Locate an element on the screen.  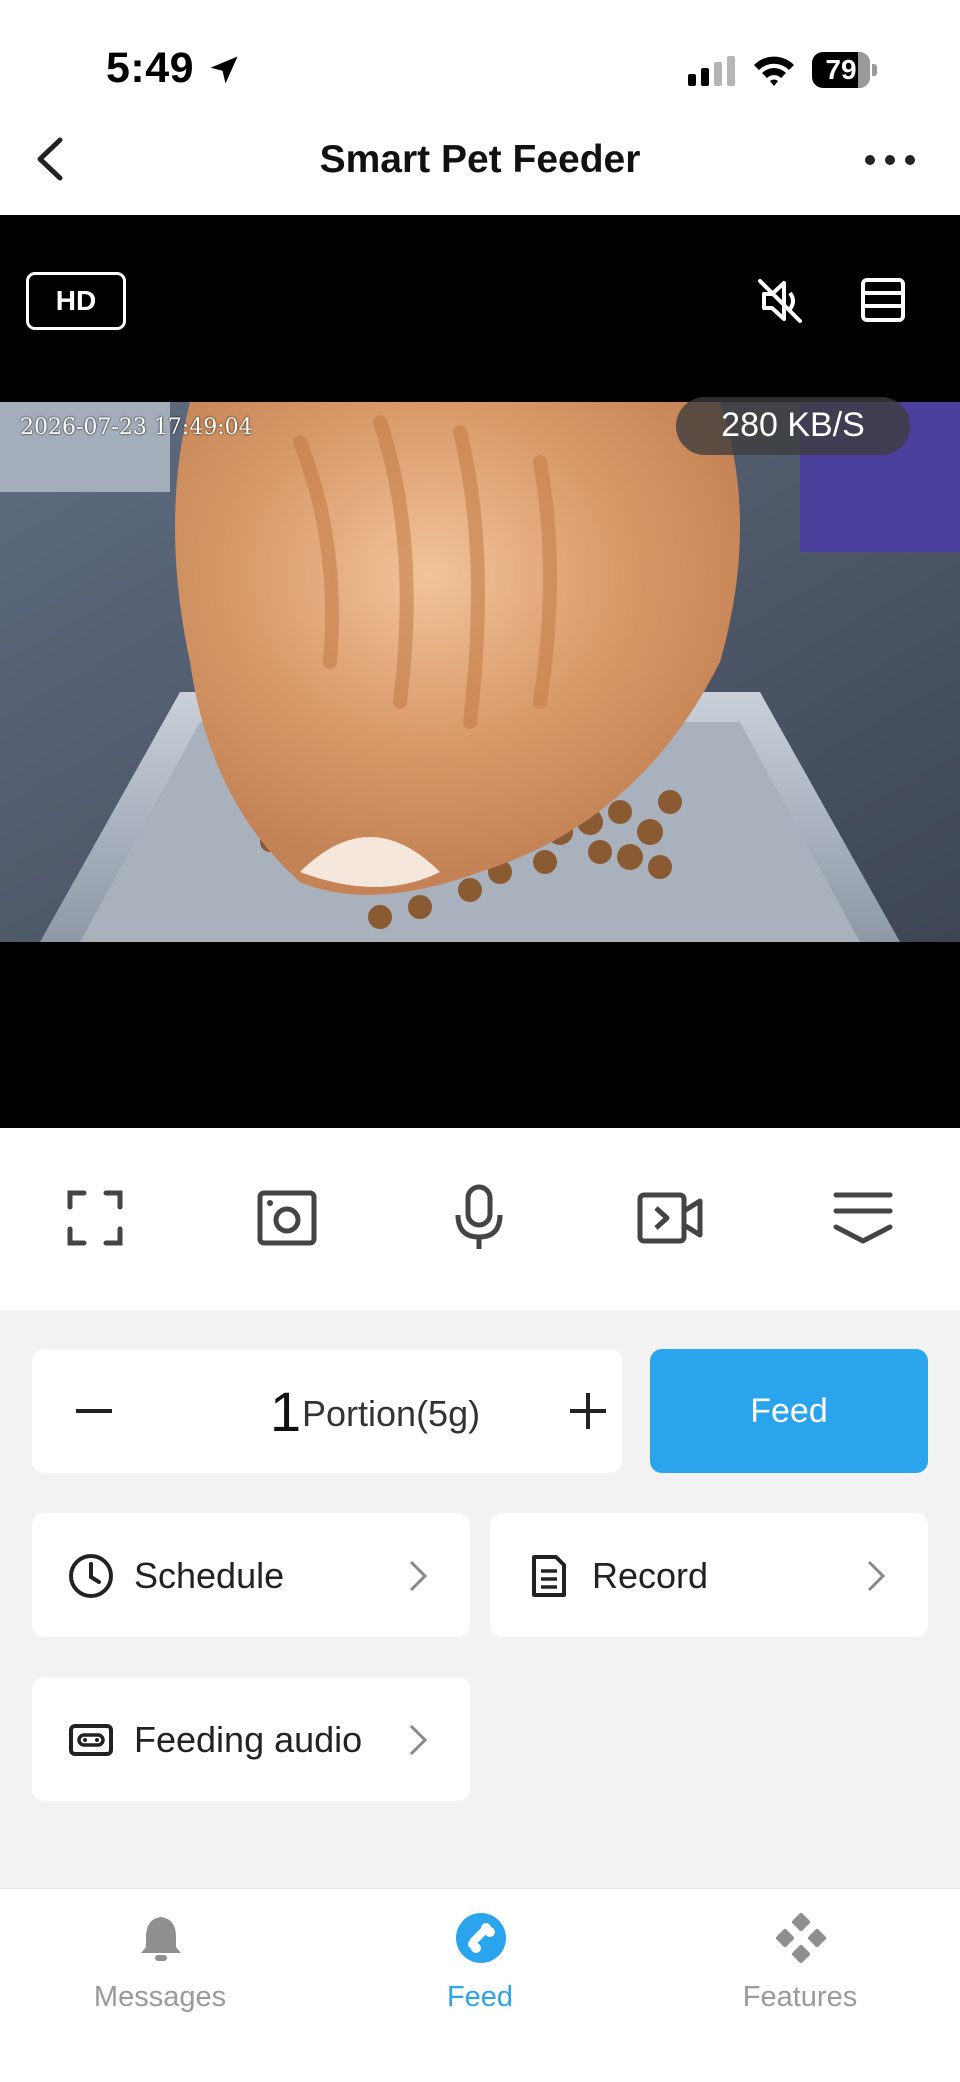
portion-stepper: 1 Portion(5g) is located at coordinates (327, 1411).